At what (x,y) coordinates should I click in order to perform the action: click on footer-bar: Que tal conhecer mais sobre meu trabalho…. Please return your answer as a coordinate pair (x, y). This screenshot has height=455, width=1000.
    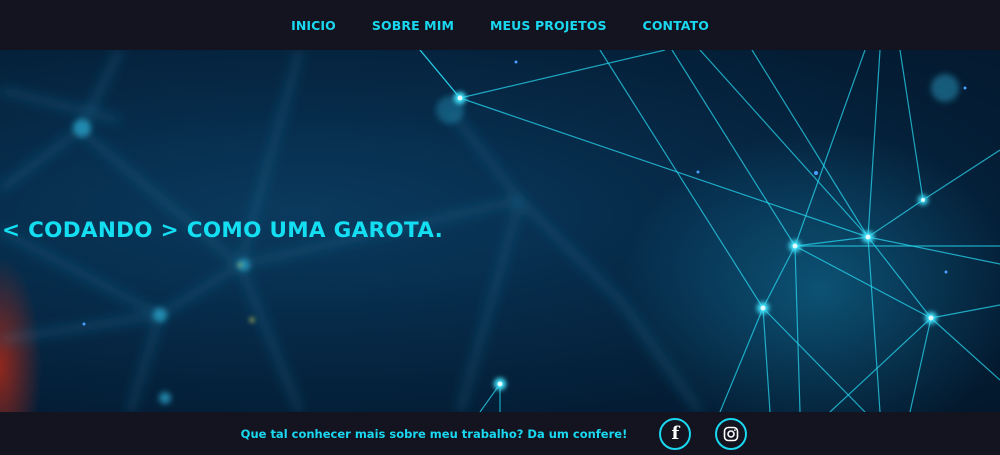
    Looking at the image, I should click on (500, 433).